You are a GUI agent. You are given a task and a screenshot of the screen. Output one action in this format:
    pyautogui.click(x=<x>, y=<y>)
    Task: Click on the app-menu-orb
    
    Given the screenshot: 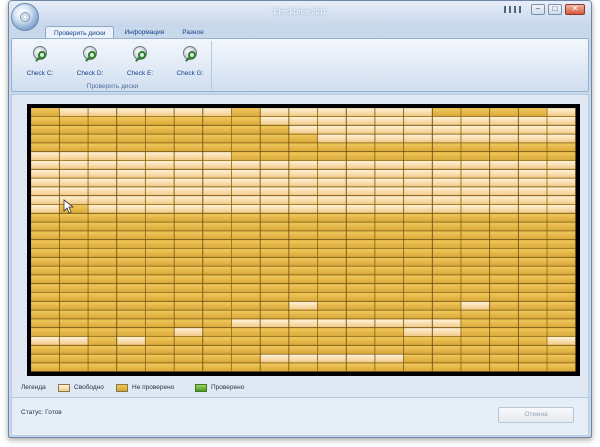 What is the action you would take?
    pyautogui.click(x=25, y=17)
    